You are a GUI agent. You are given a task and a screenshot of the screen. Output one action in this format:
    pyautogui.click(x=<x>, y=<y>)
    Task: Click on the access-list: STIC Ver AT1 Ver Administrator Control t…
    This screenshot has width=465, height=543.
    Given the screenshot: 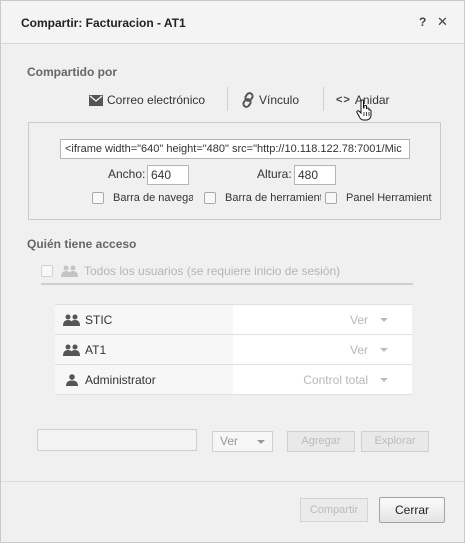 What is the action you would take?
    pyautogui.click(x=233, y=349)
    